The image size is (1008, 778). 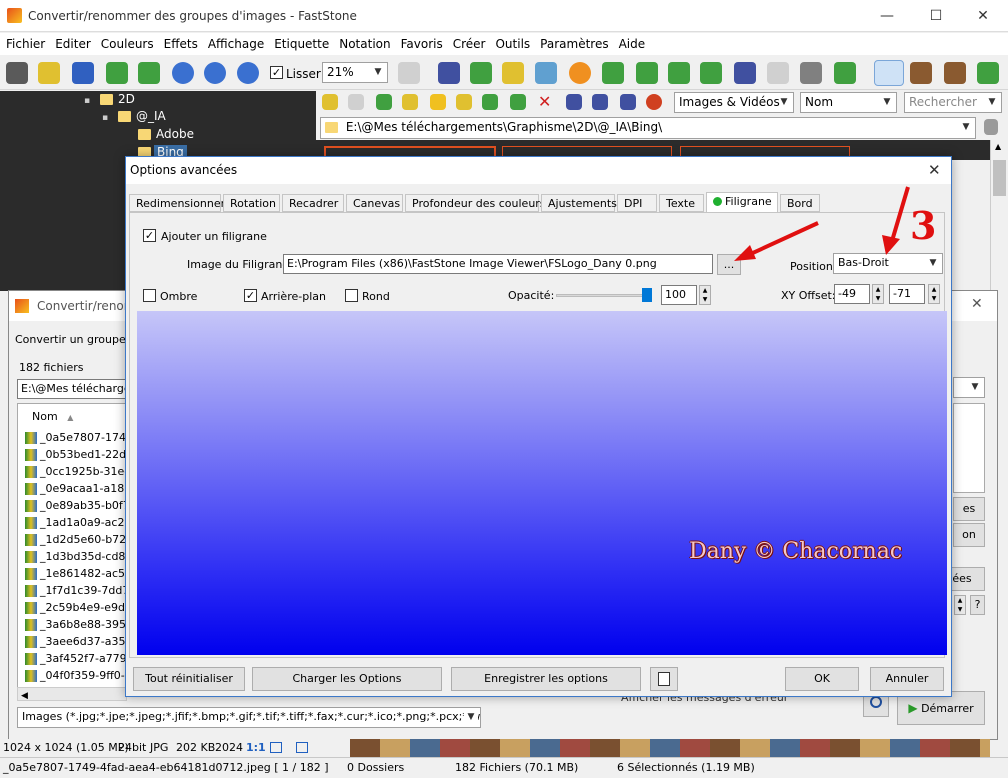 I want to click on copy-to-icon, so click(x=490, y=102).